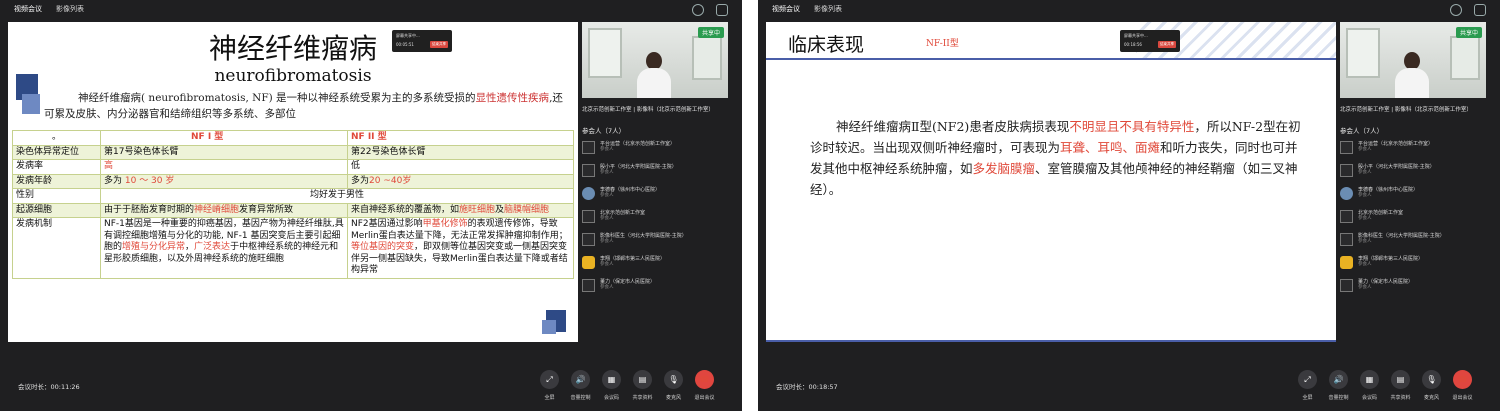 The image size is (1500, 411). I want to click on video-caption: 北京示范创新工作室 | 影像科（北京示范创新工作室）, so click(1406, 110).